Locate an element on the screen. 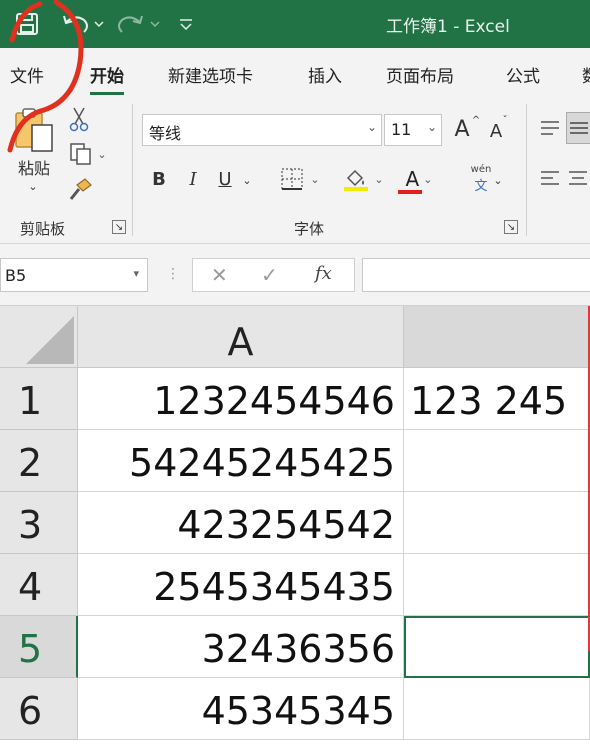 This screenshot has width=590, height=744. fill-color-button: ⌄ is located at coordinates (363, 179).